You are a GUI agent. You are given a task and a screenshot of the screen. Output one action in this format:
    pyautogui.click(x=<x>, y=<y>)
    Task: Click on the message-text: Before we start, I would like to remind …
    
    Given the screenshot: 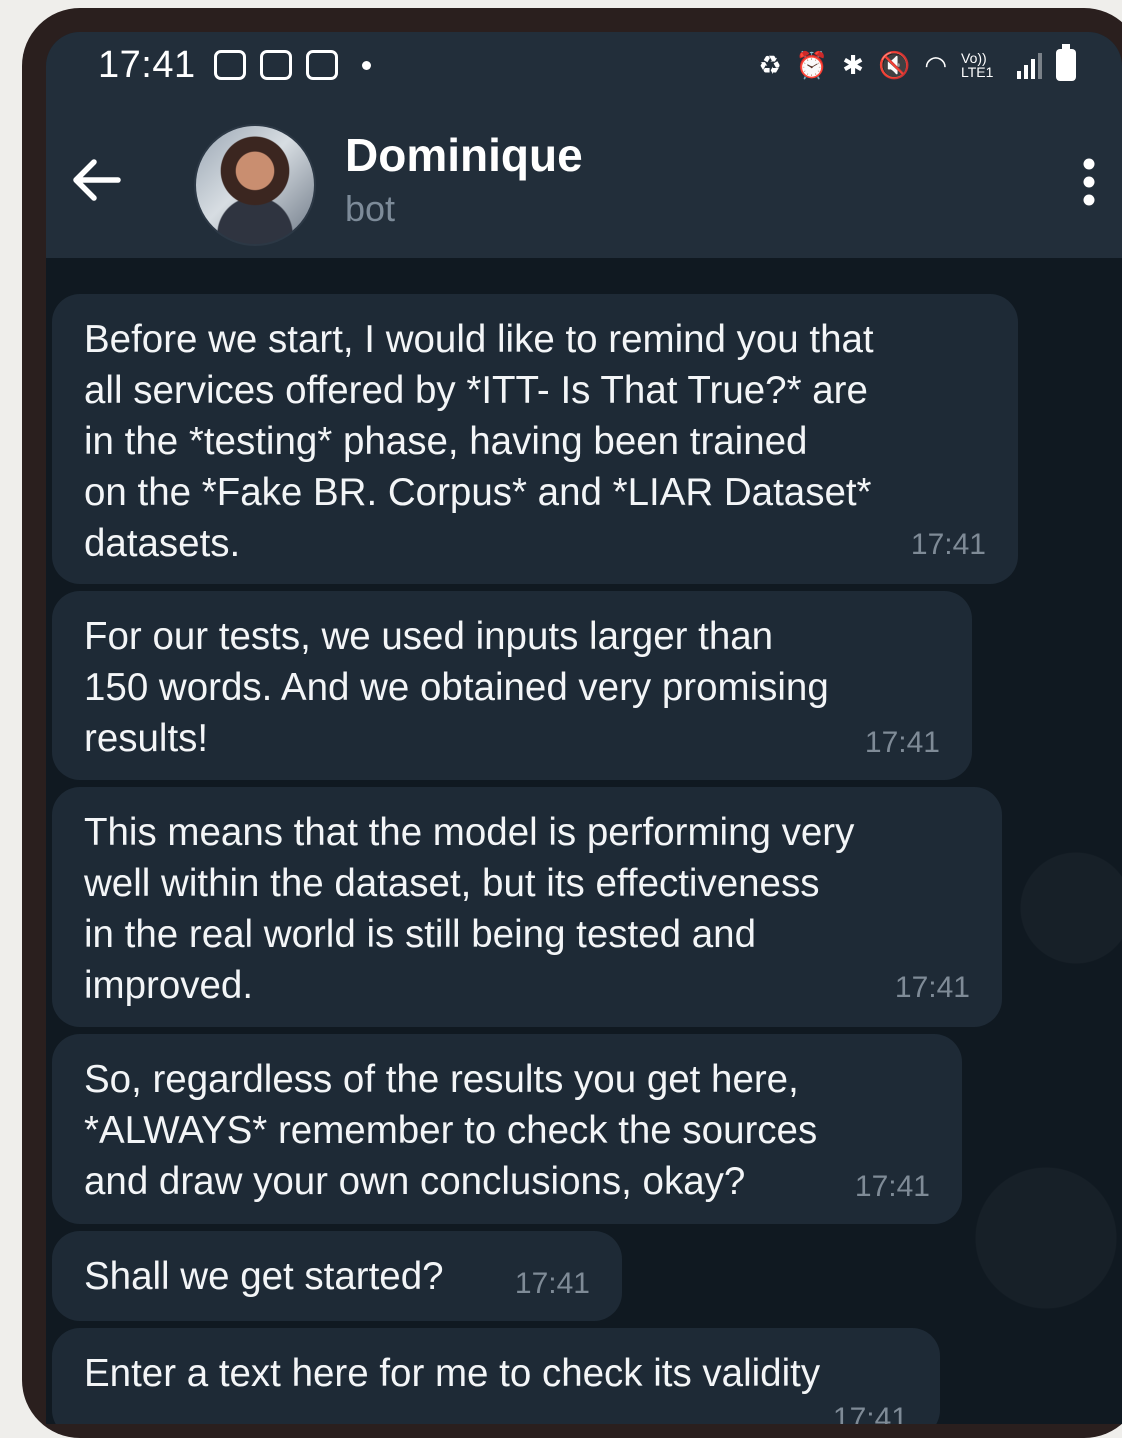 What is the action you would take?
    pyautogui.click(x=479, y=441)
    